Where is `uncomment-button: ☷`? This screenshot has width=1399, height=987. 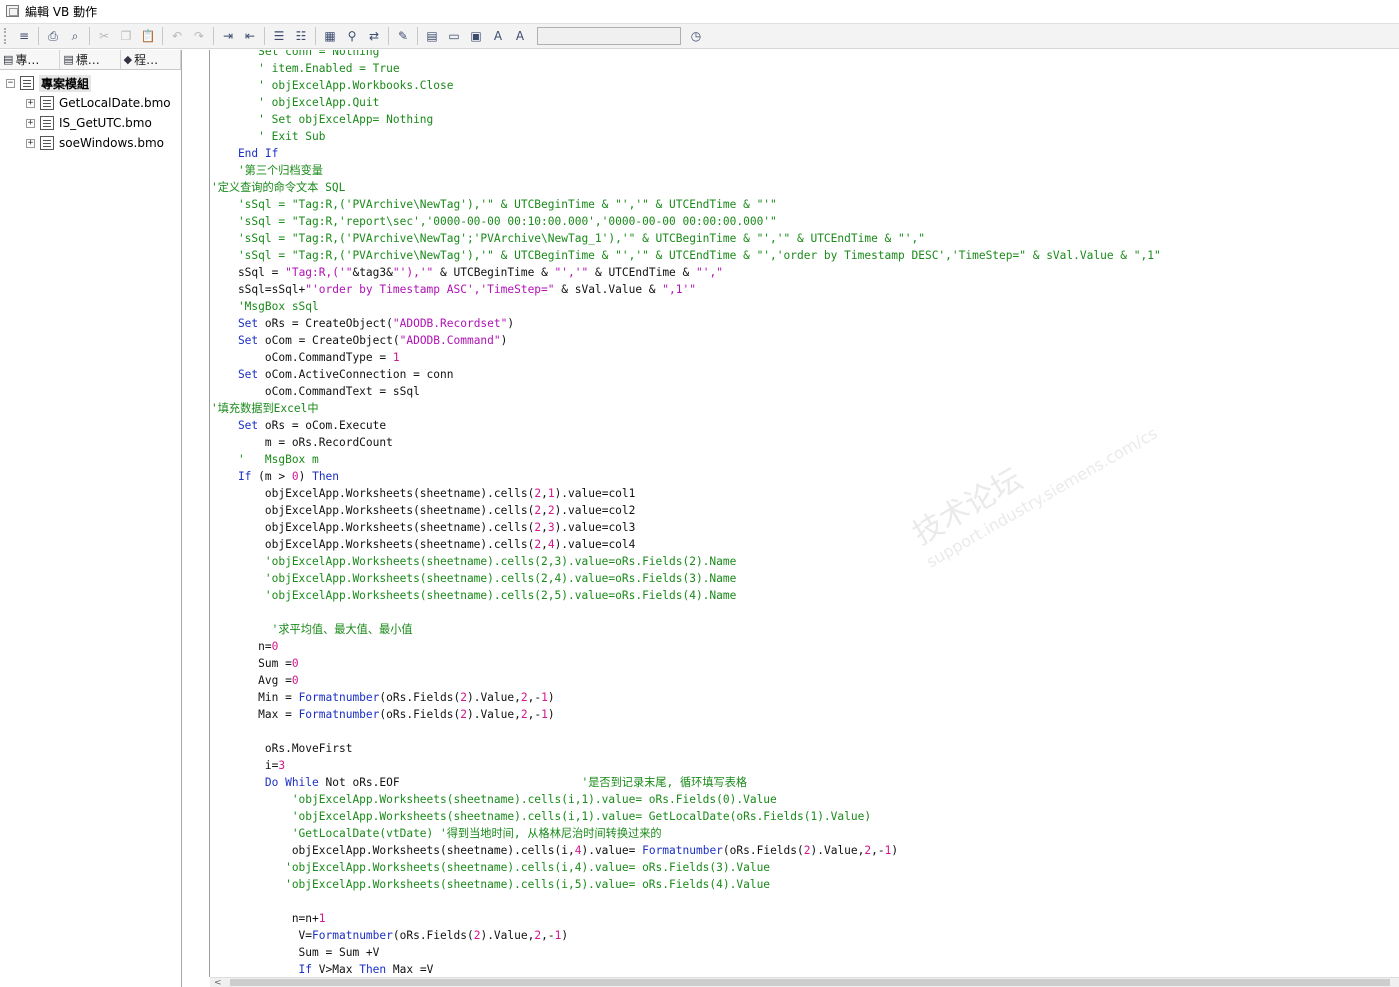 uncomment-button: ☷ is located at coordinates (301, 36).